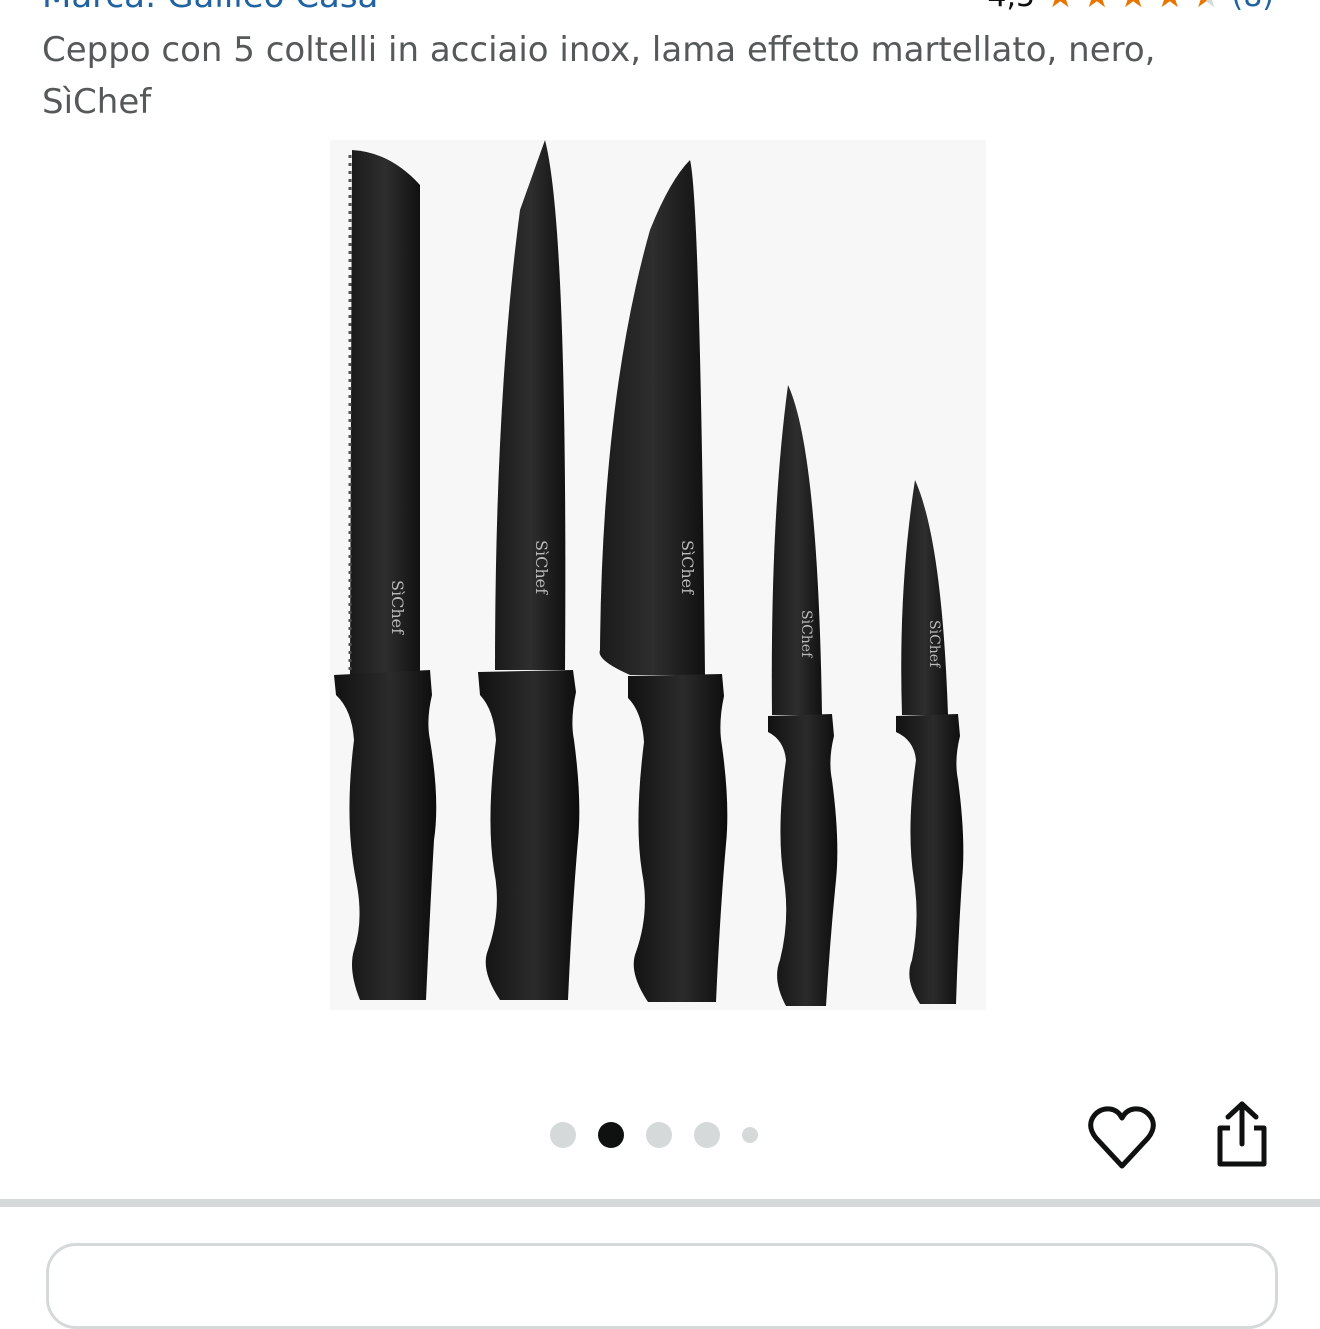  I want to click on heart-icon, so click(1122, 1137).